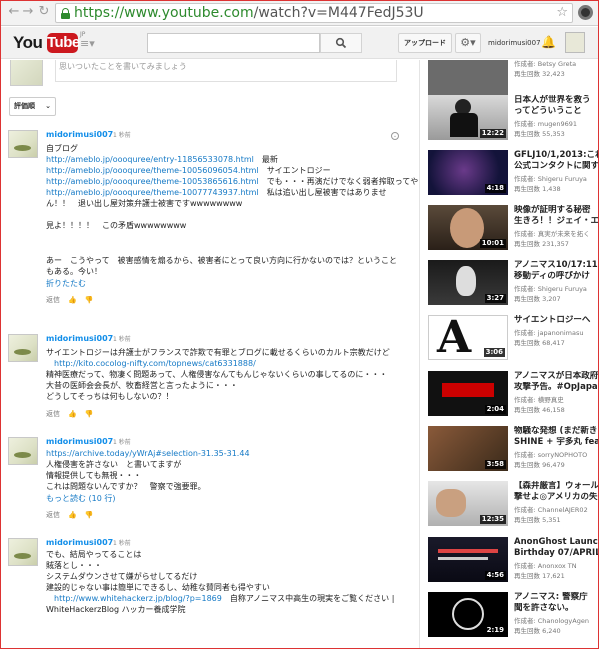  I want to click on video-author: 作成者: 真実が未来を拓く, so click(556, 234).